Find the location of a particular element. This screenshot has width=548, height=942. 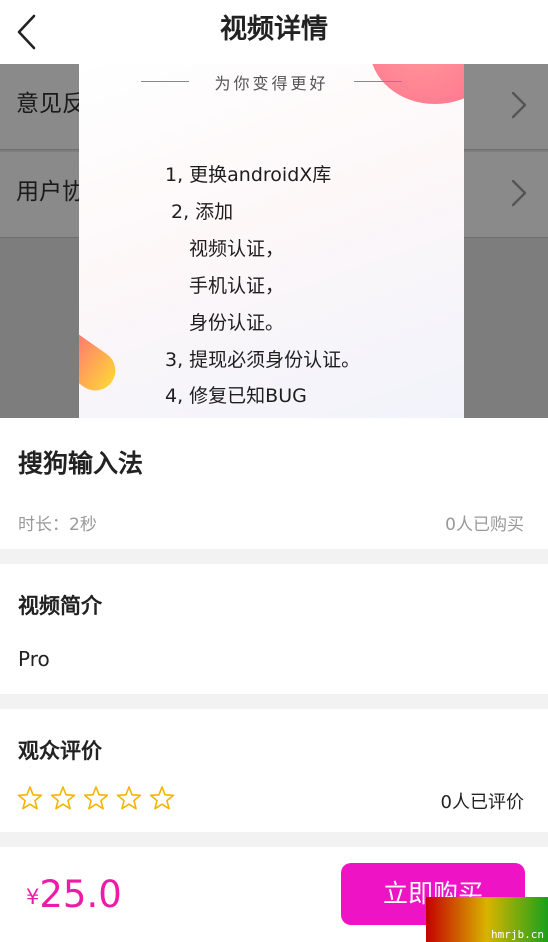

audience-reviews: 观众评价 0人已评价 is located at coordinates (274, 770).